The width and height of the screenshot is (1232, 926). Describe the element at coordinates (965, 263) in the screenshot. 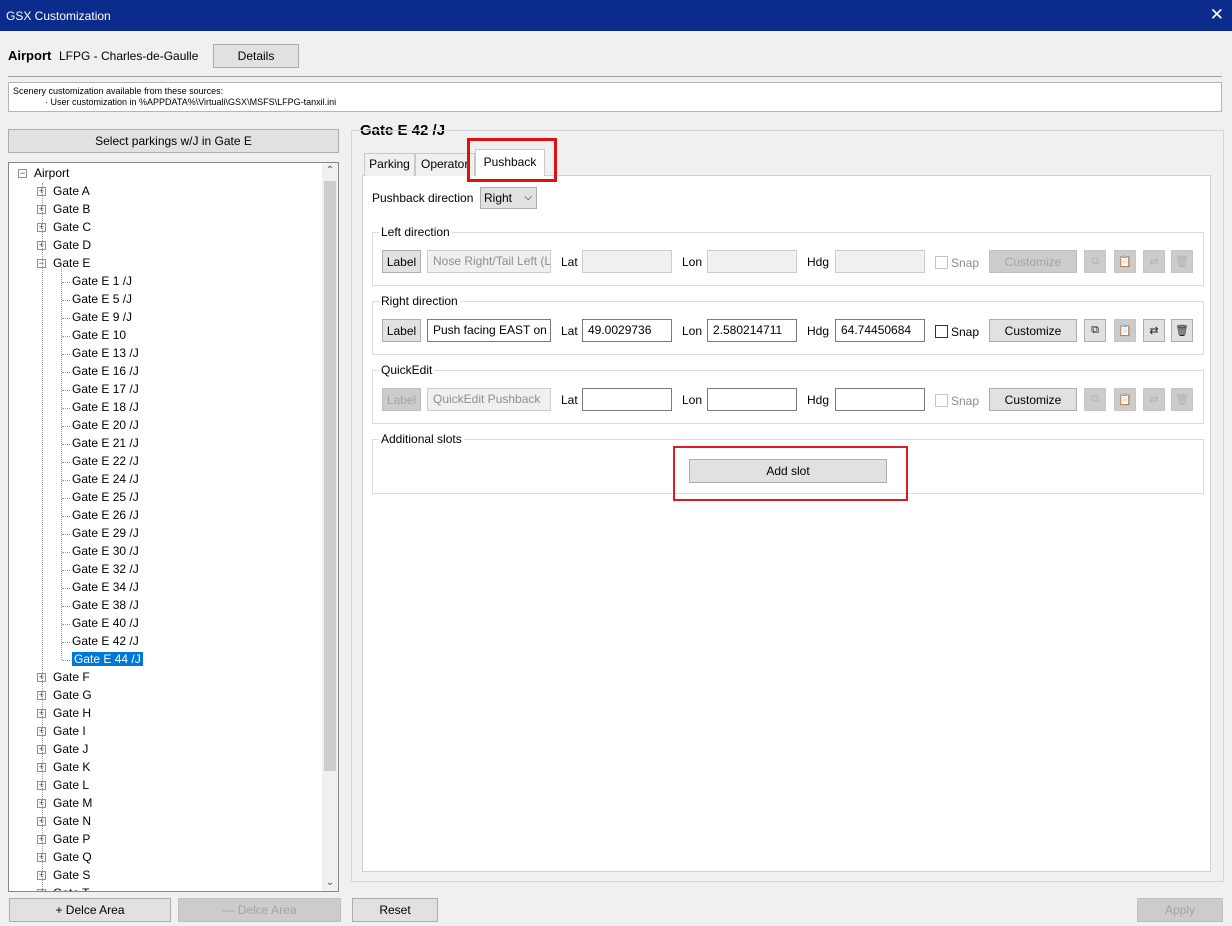

I see `snap-label: Snap` at that location.